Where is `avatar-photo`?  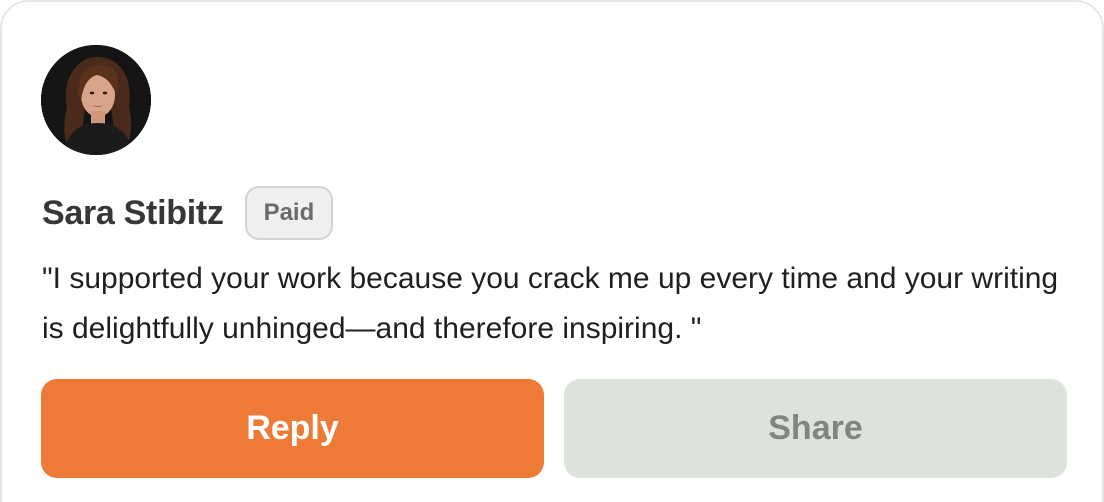
avatar-photo is located at coordinates (96, 100).